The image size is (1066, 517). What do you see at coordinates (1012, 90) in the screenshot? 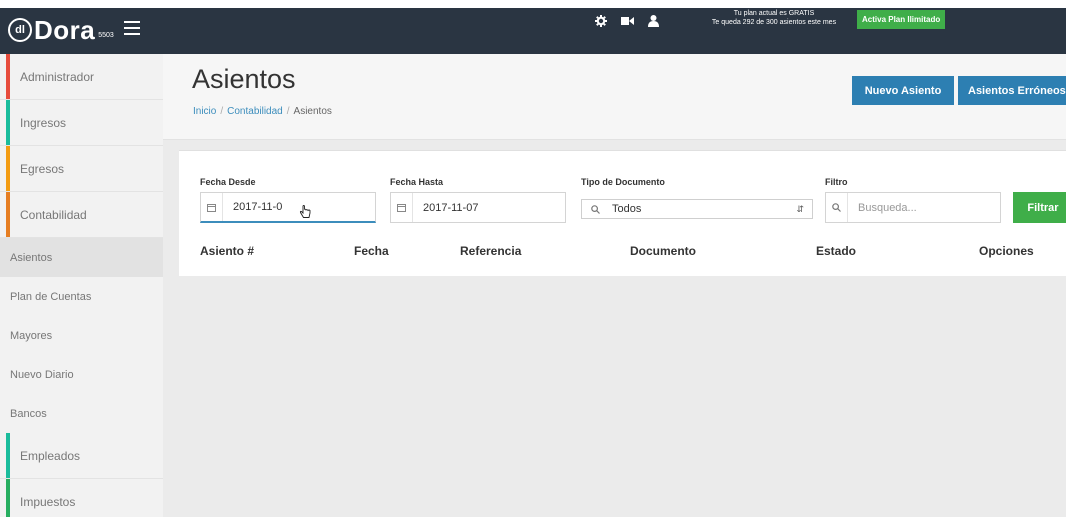
I see `asientos-erroneos-button: Asientos Erróneos` at bounding box center [1012, 90].